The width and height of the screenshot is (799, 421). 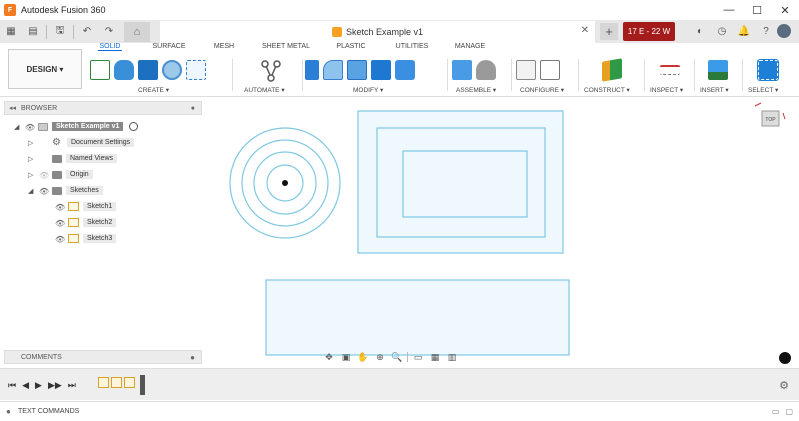 I want to click on timeline-feature-sketch2, so click(x=116, y=382).